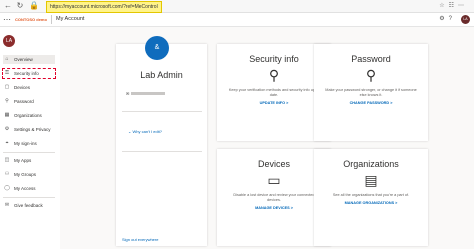 The image size is (474, 249). Describe the element at coordinates (443, 6) in the screenshot. I see `favorite-icon: ☆` at that location.